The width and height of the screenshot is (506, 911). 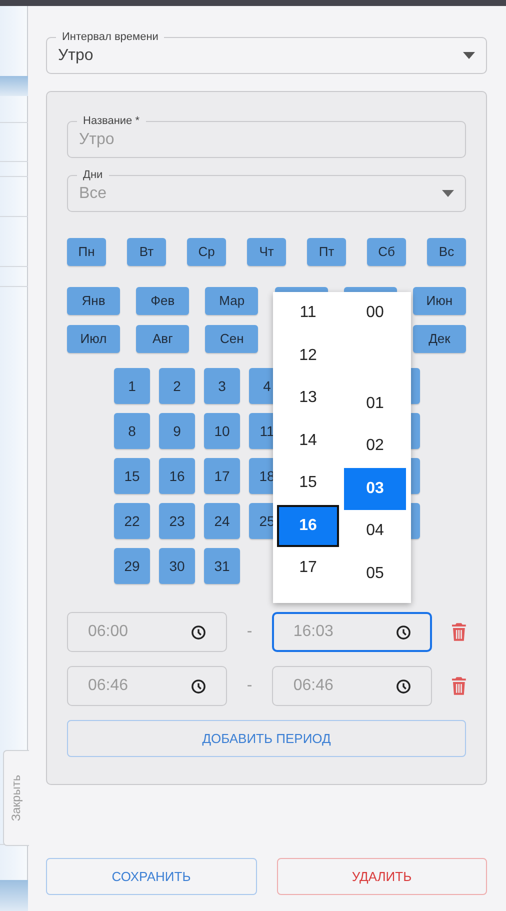 I want to click on day-chip: 8, so click(x=132, y=431).